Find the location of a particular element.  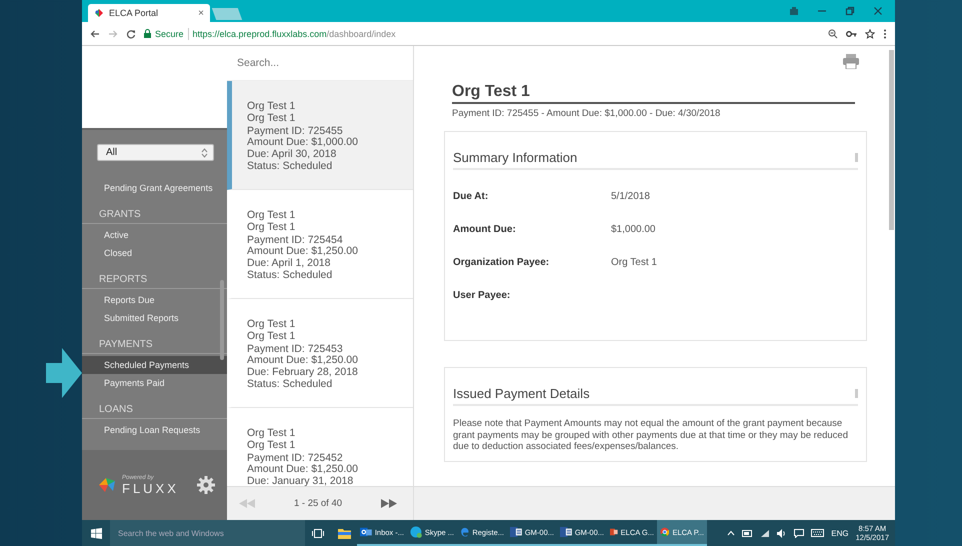

reload-icon is located at coordinates (131, 33).